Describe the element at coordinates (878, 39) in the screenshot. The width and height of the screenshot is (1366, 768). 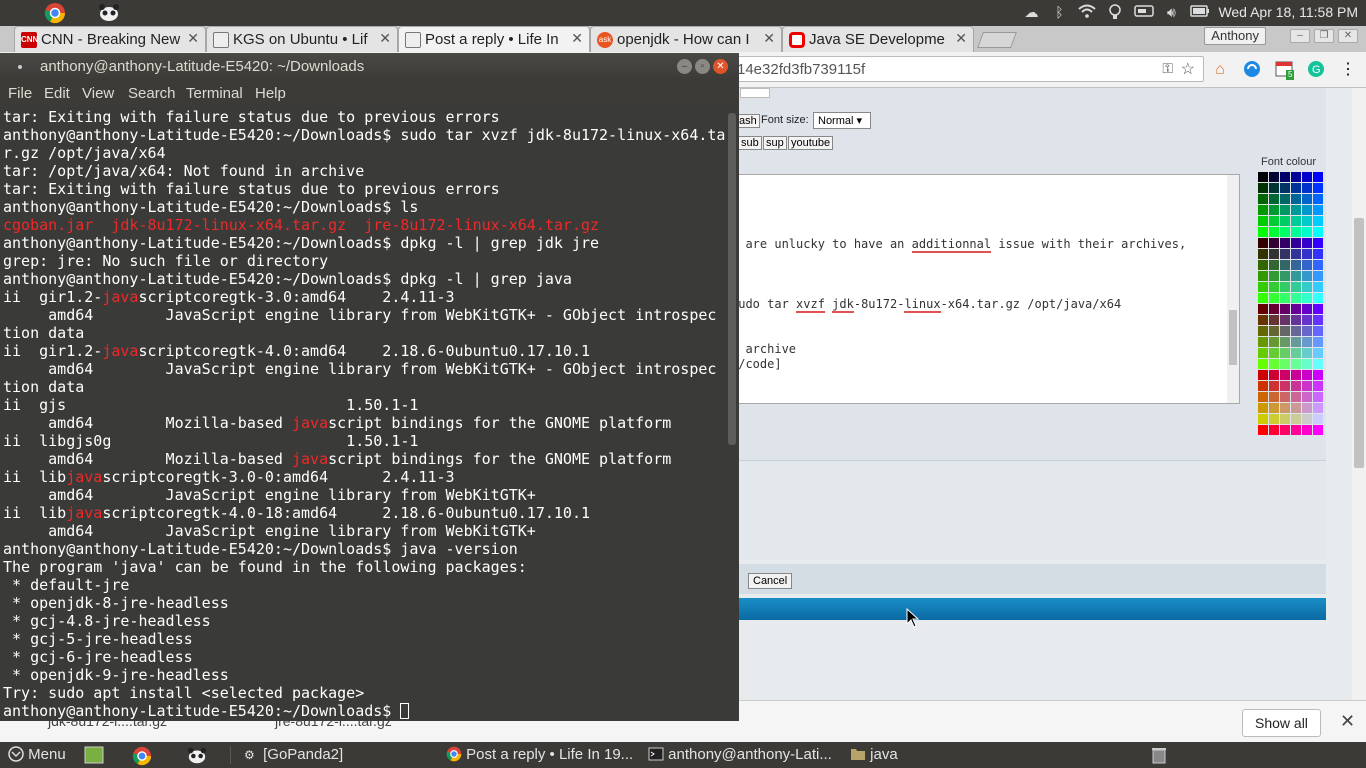
I see `tab-java-se: Java SE Developme ✕` at that location.